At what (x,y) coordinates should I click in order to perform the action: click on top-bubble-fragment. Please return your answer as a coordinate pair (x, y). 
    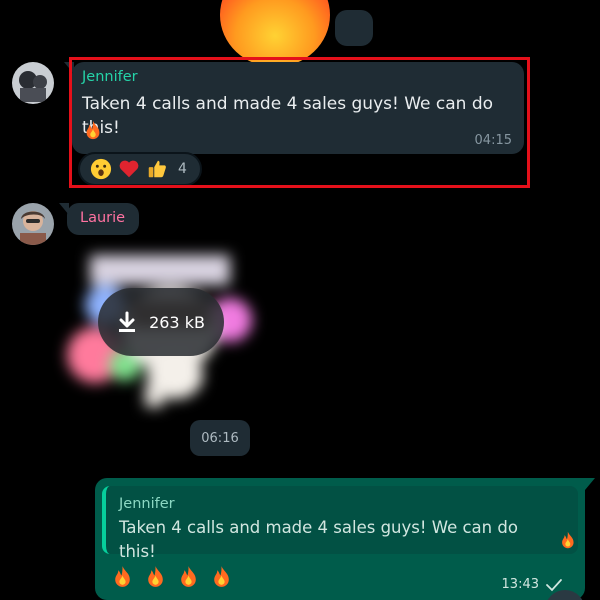
    Looking at the image, I should click on (354, 28).